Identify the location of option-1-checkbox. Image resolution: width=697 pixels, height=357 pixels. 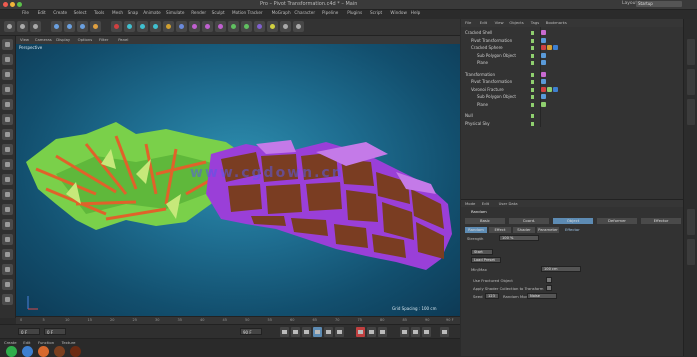
(549, 288).